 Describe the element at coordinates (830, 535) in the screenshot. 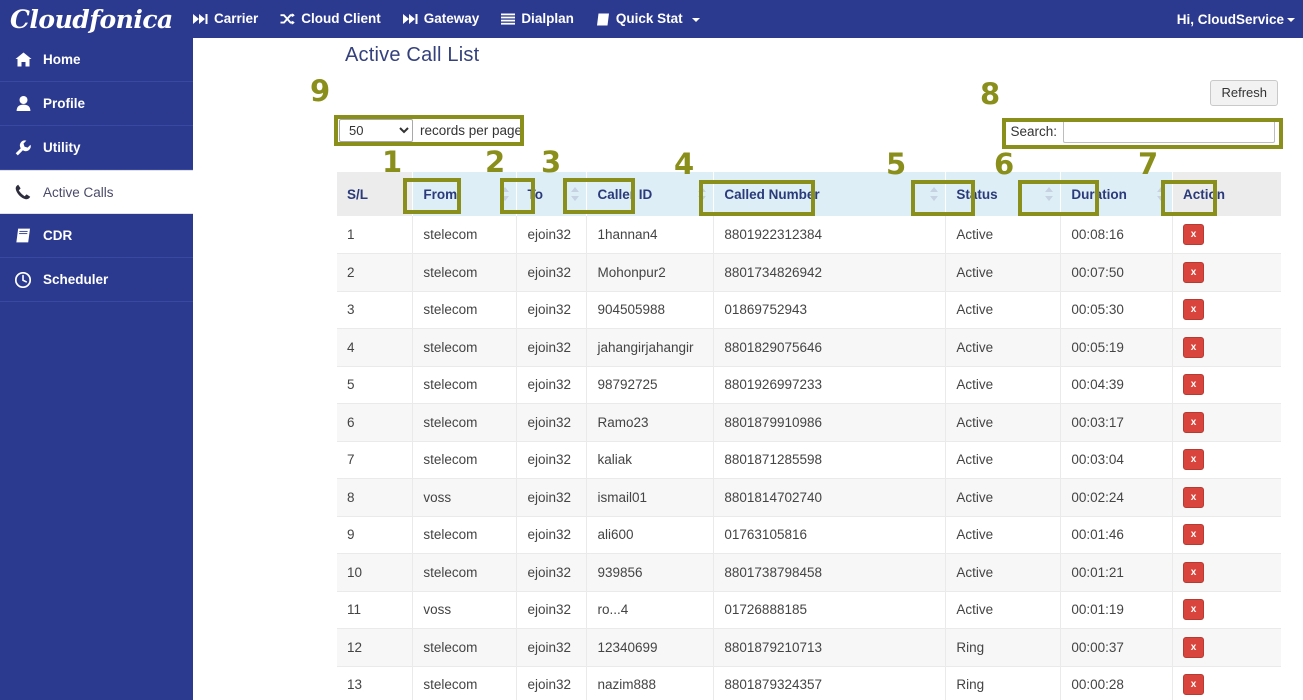

I see `cell-called-number: 01763105816` at that location.